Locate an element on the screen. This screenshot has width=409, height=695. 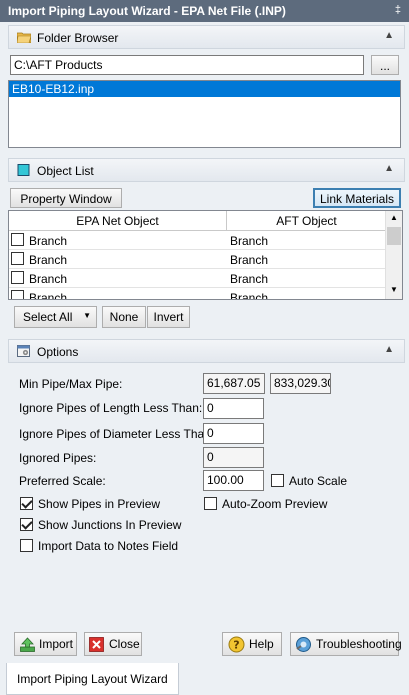
dropdown-arrow-icon: ▼ is located at coordinates (87, 315).